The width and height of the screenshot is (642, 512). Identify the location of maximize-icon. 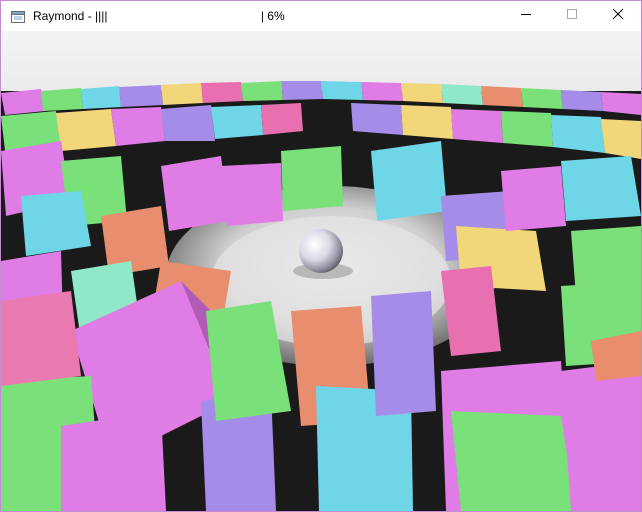
(572, 16).